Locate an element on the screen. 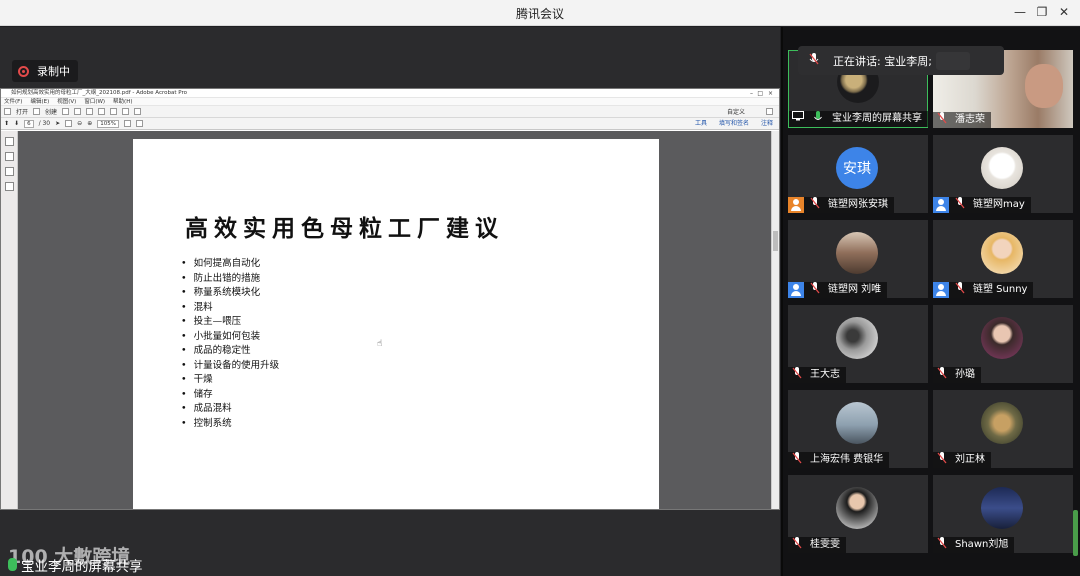  participant-name: 王大志 is located at coordinates (825, 374).